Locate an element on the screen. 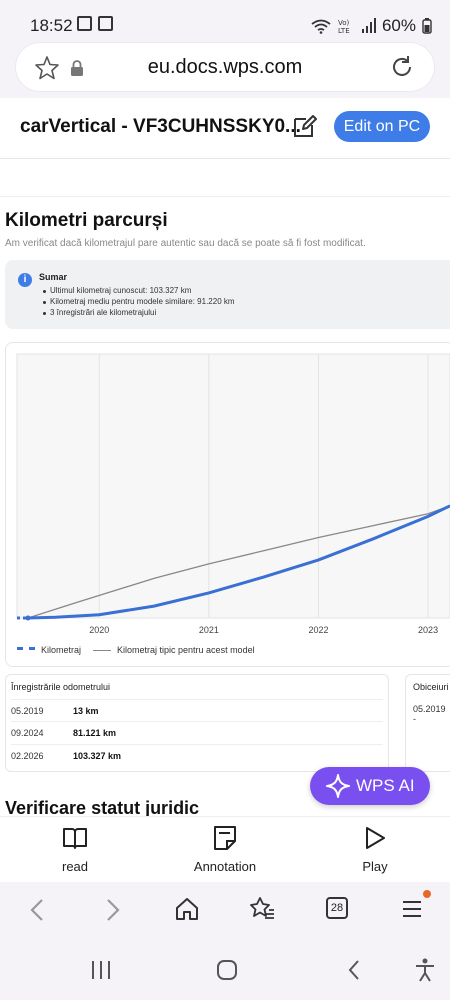 This screenshot has width=450, height=1000. status-time: 18:52 is located at coordinates (51, 25).